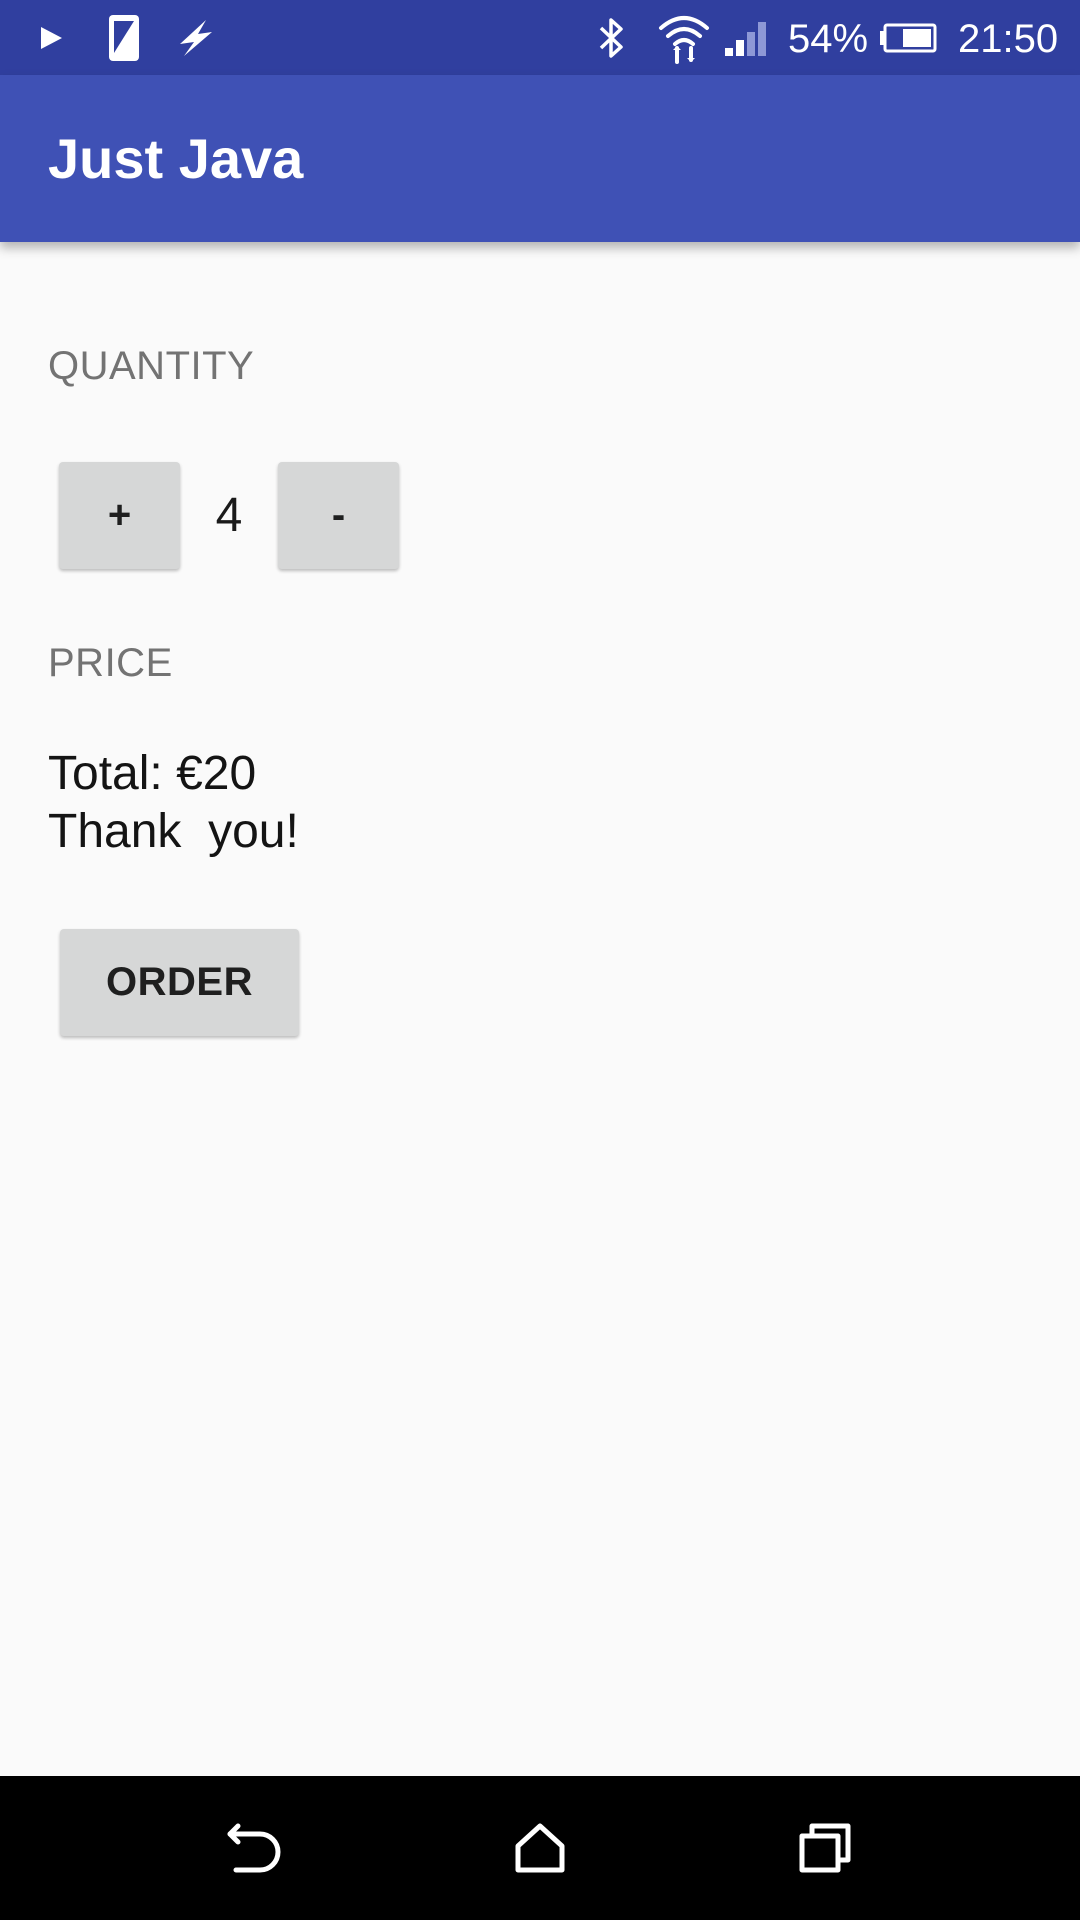  I want to click on wifi-icon, so click(684, 37).